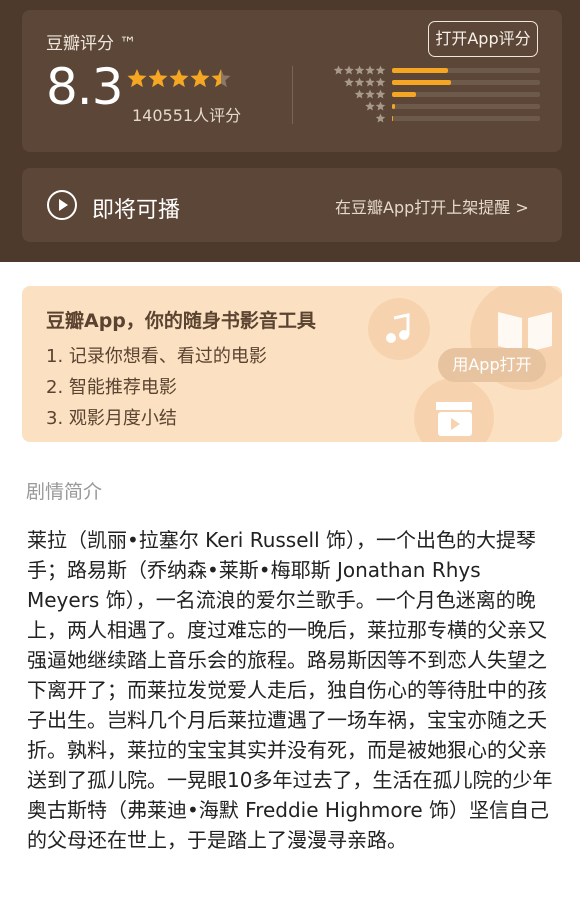  I want to click on remind-link: 在豆瓣App打开上架提醒 >, so click(432, 206).